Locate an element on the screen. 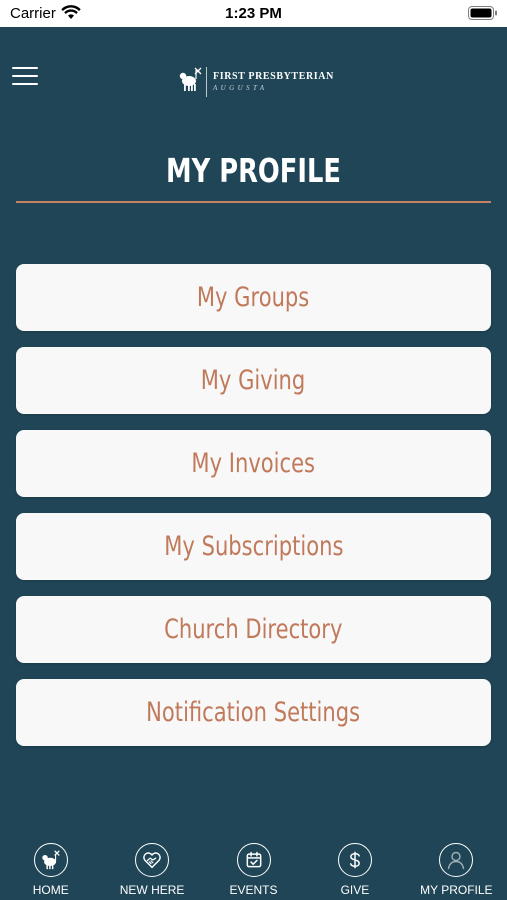 This screenshot has height=900, width=507. dollar-icon is located at coordinates (354, 860).